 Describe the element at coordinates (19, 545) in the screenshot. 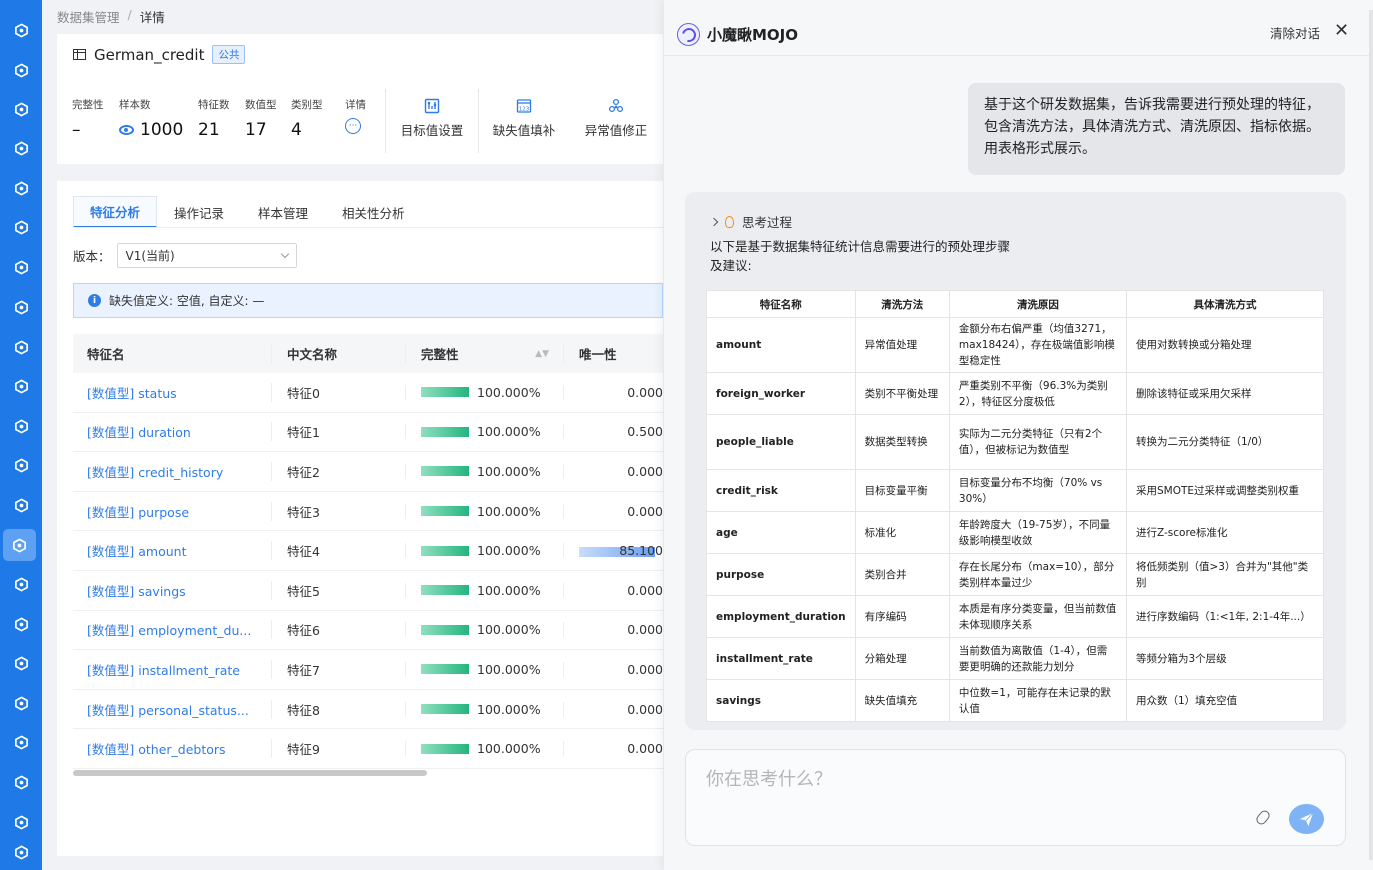

I see `nav-dataset` at that location.